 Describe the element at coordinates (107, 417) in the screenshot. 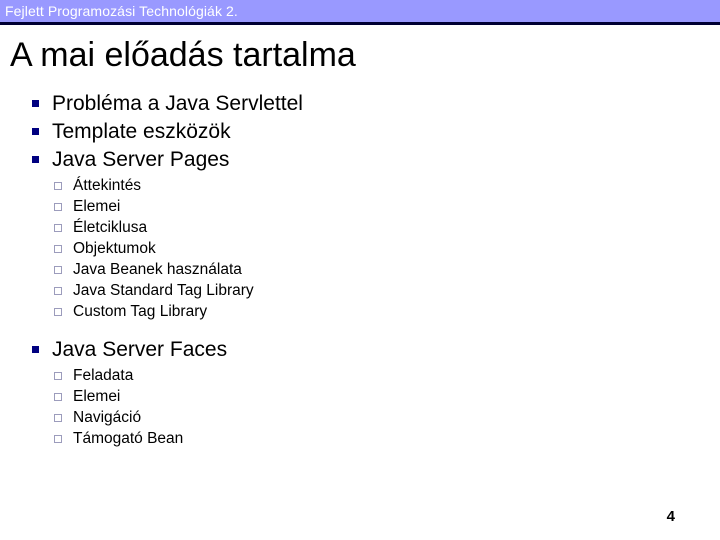

I see `list-item-label: Navigáció` at that location.